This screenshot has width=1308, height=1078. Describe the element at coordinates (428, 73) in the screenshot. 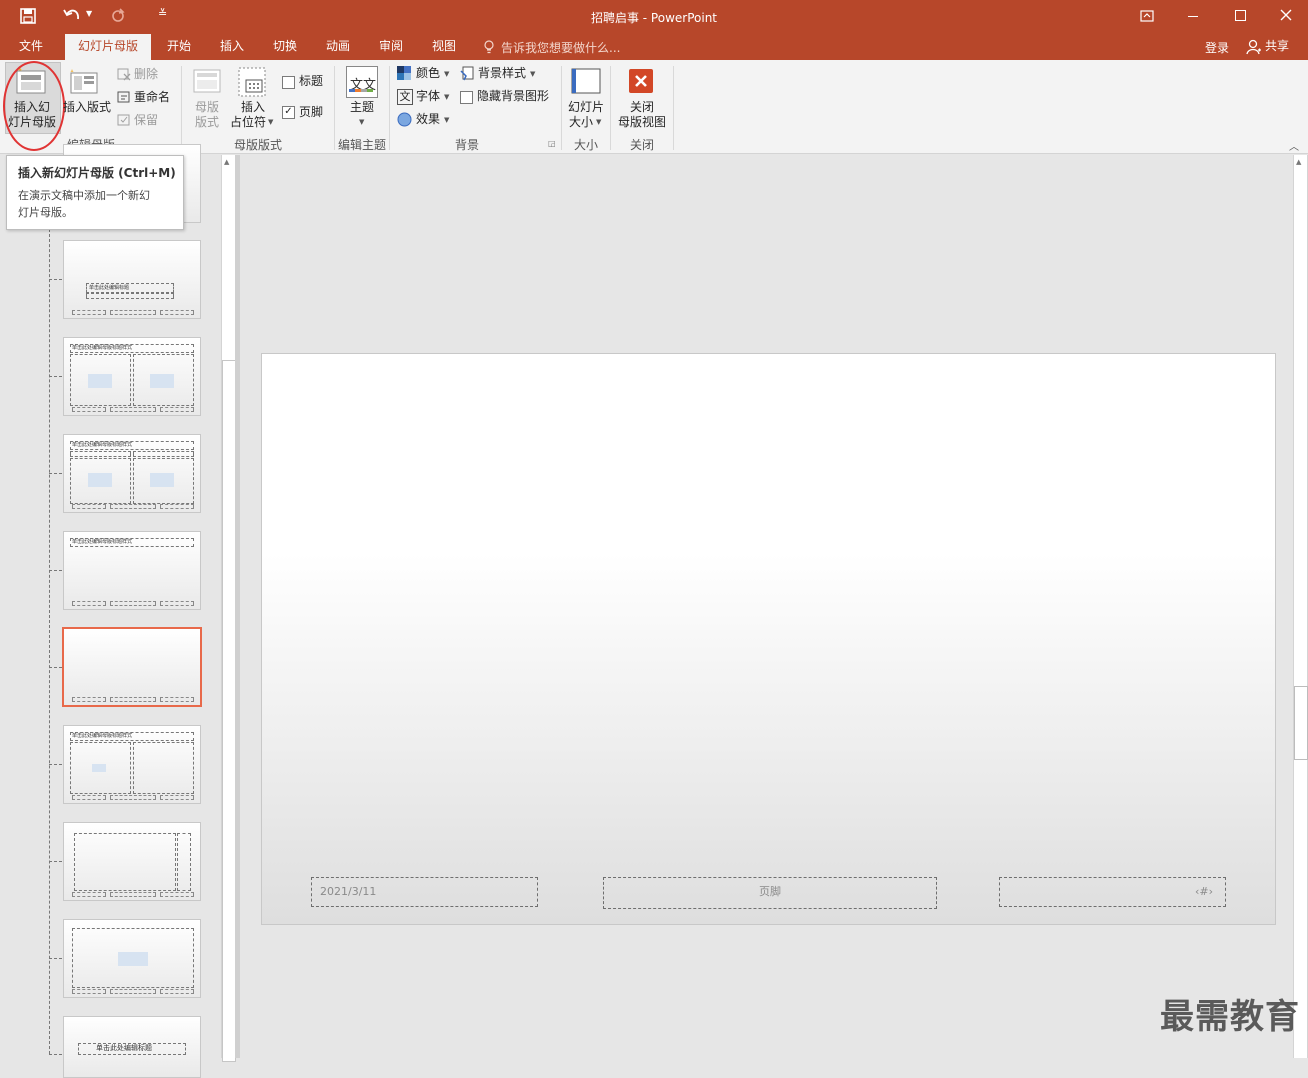

I see `colors-button: 颜色` at that location.